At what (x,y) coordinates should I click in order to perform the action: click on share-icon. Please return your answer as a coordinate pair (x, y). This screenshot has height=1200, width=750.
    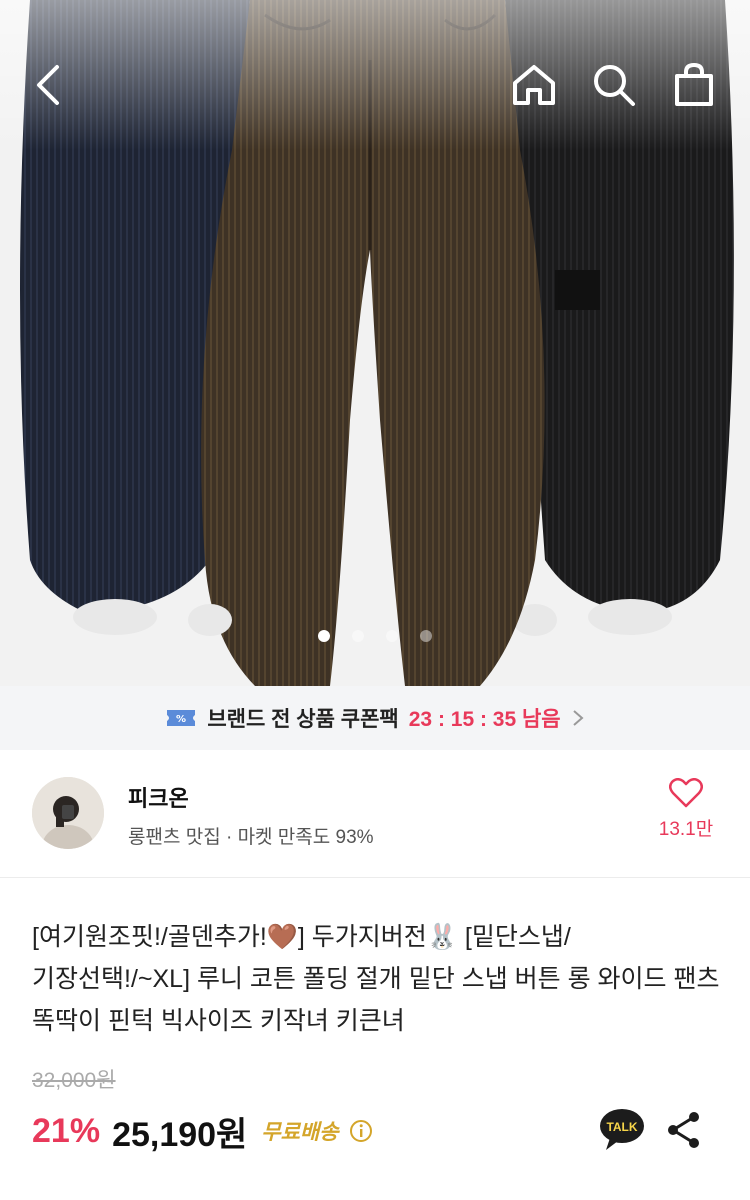
    Looking at the image, I should click on (683, 1130).